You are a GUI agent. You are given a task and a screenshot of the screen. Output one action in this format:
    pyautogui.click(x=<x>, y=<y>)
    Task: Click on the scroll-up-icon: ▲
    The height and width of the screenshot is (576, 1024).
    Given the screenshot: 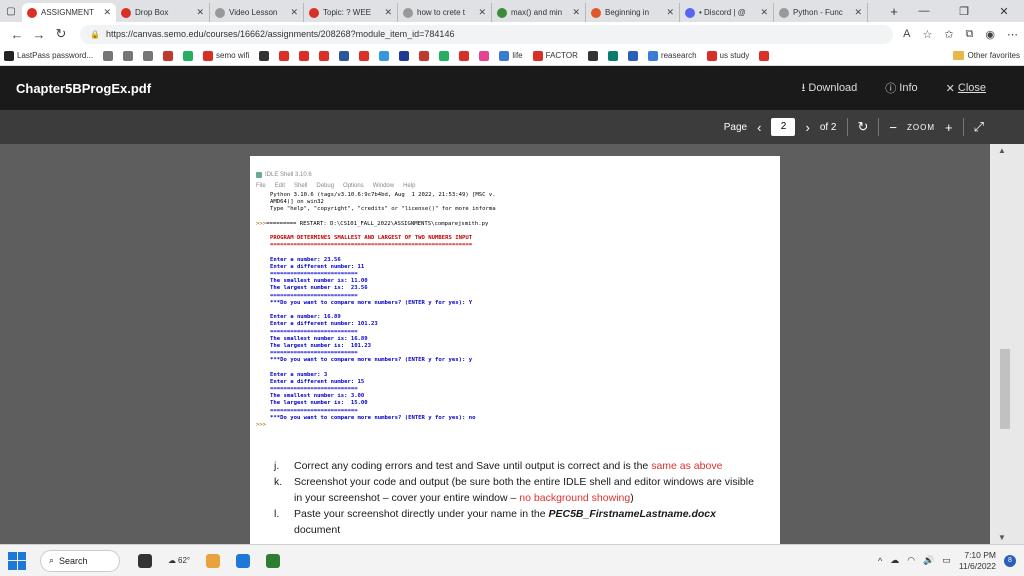 What is the action you would take?
    pyautogui.click(x=1002, y=150)
    